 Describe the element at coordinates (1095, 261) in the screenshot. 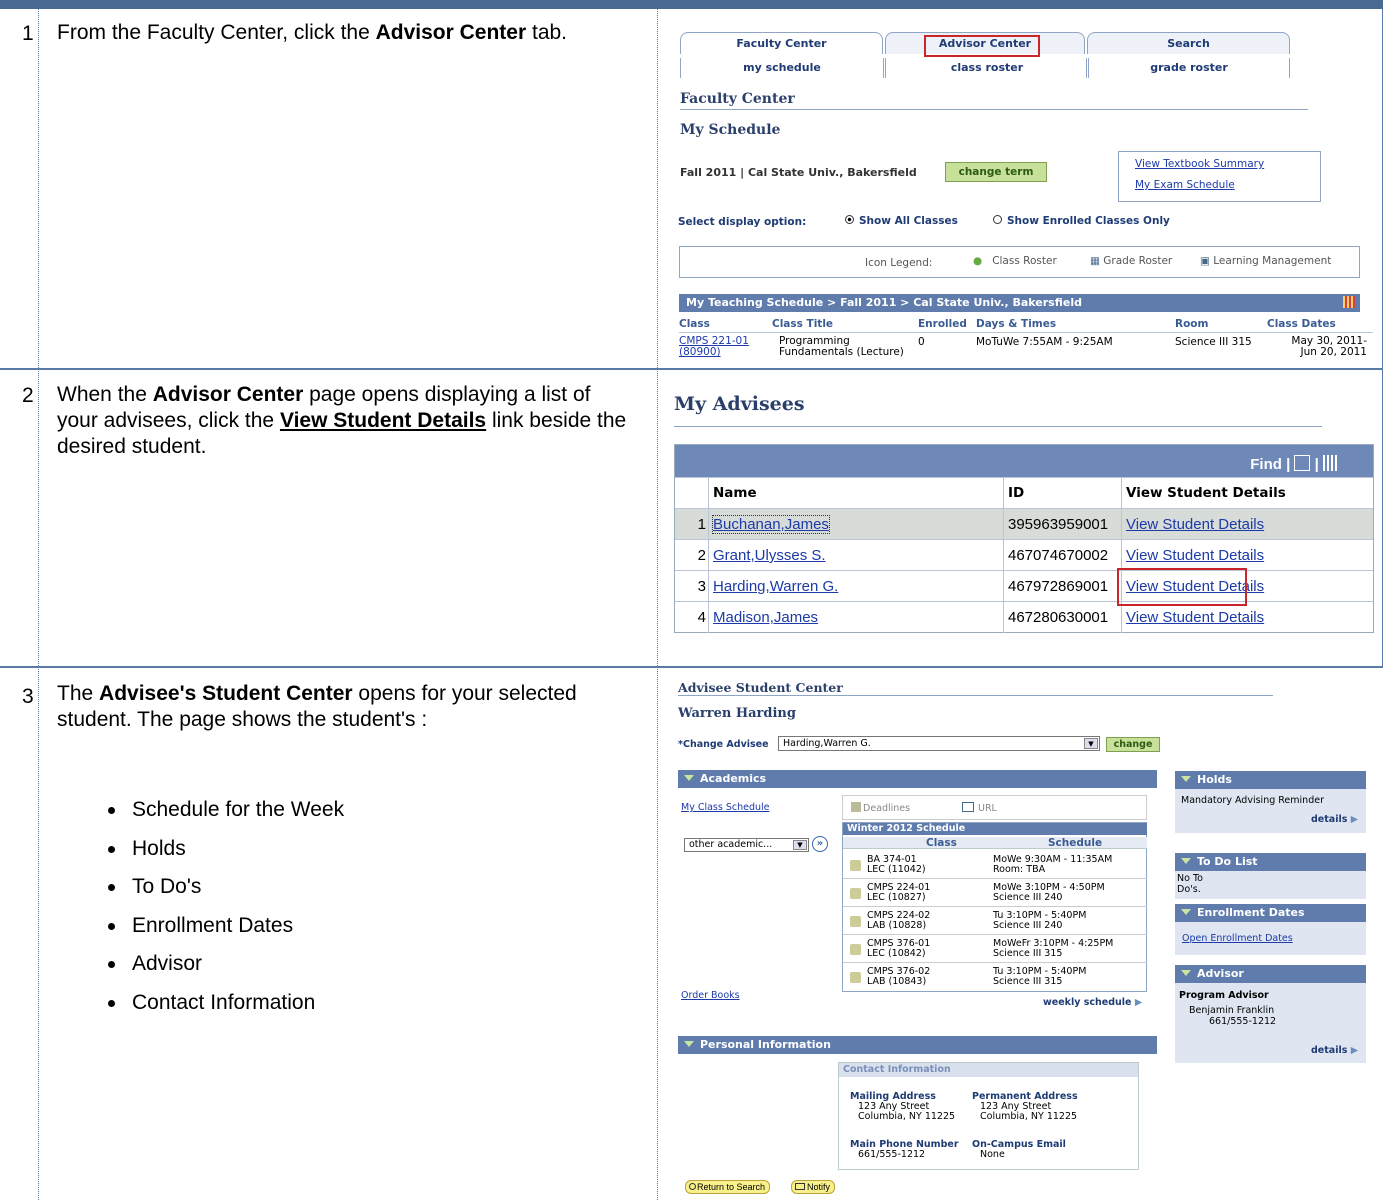

I see `grade-roster-icon: ▦` at that location.